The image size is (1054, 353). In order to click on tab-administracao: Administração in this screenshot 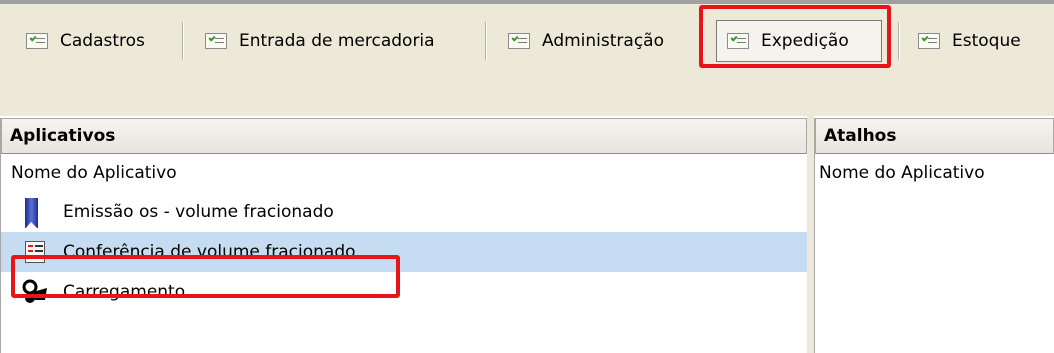, I will do `click(586, 41)`.